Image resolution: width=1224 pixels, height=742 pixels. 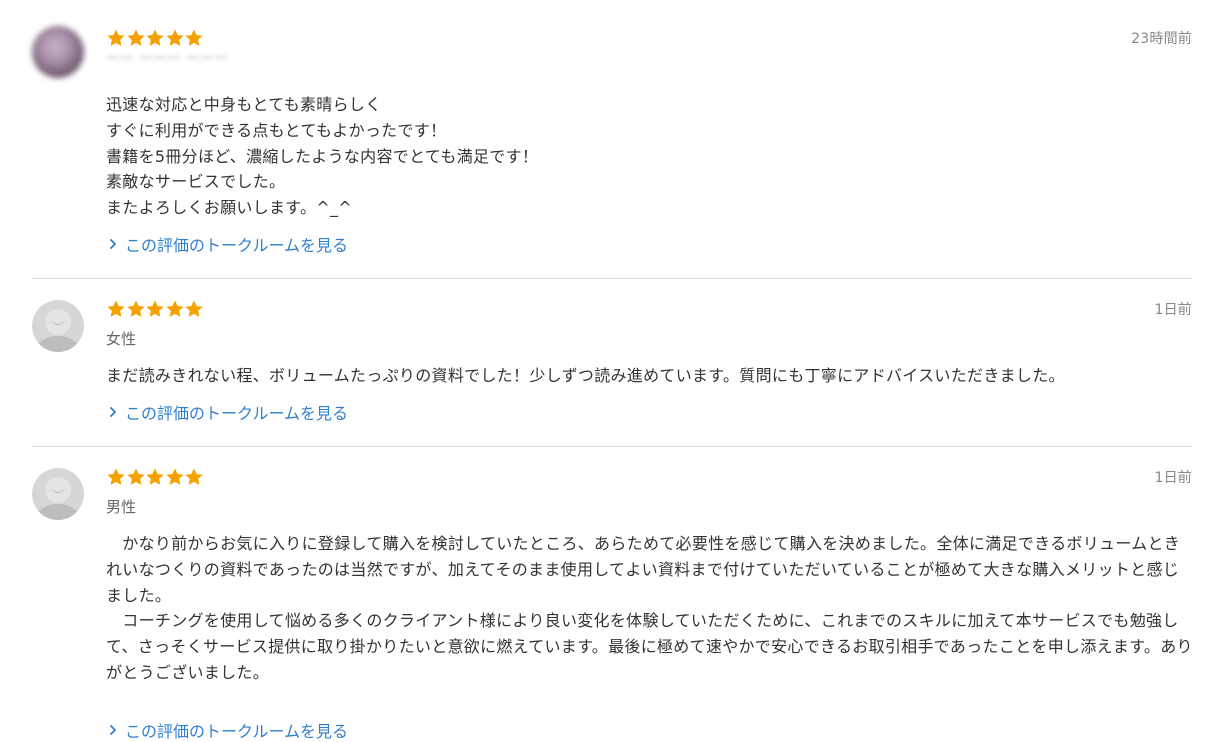 I want to click on chevron-right-icon, so click(x=113, y=730).